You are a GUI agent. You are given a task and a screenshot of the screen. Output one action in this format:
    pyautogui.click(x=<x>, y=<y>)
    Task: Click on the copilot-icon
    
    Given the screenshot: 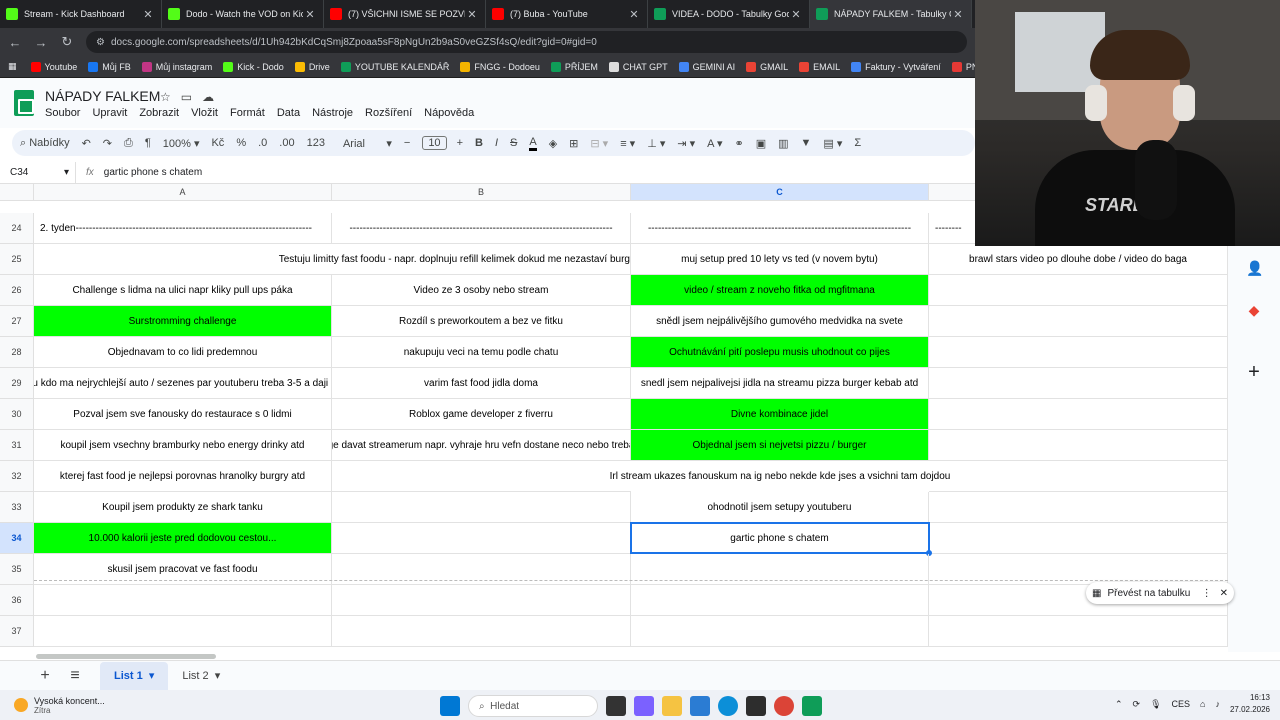 What is the action you would take?
    pyautogui.click(x=644, y=706)
    